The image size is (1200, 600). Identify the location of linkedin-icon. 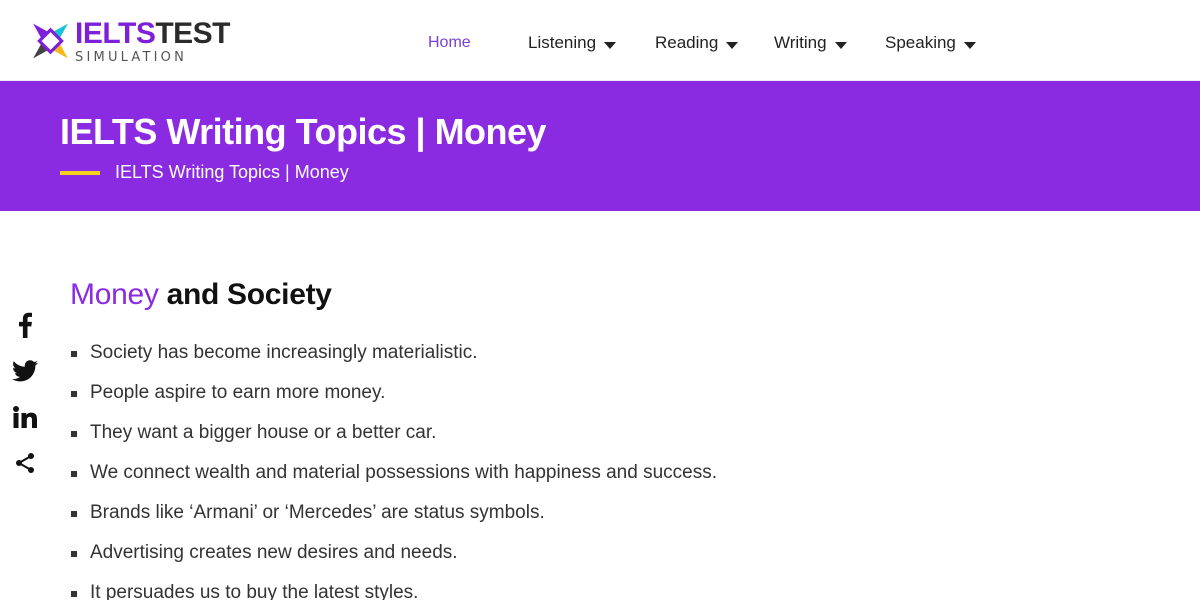
(25, 417).